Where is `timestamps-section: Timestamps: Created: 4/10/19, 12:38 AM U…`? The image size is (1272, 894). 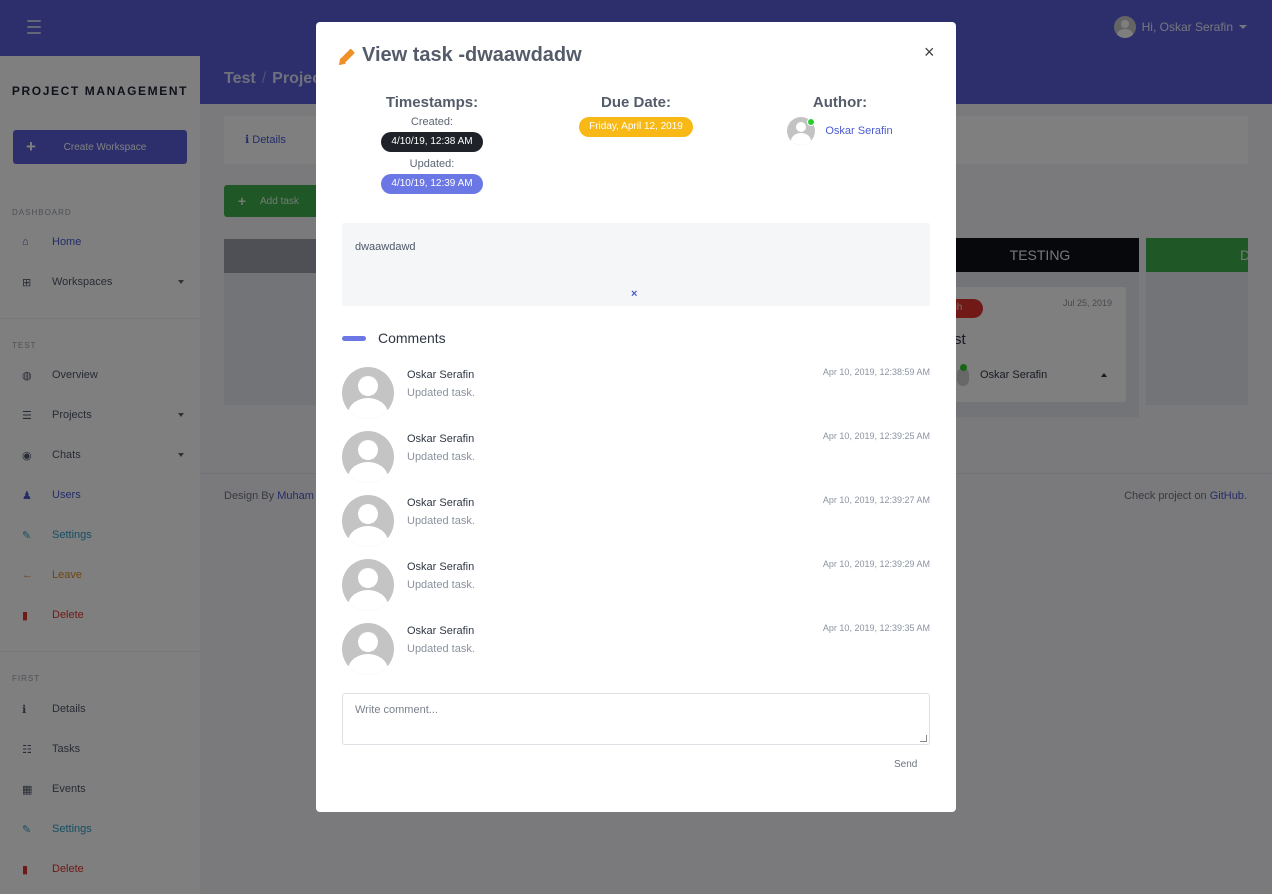 timestamps-section: Timestamps: Created: 4/10/19, 12:38 AM U… is located at coordinates (432, 144).